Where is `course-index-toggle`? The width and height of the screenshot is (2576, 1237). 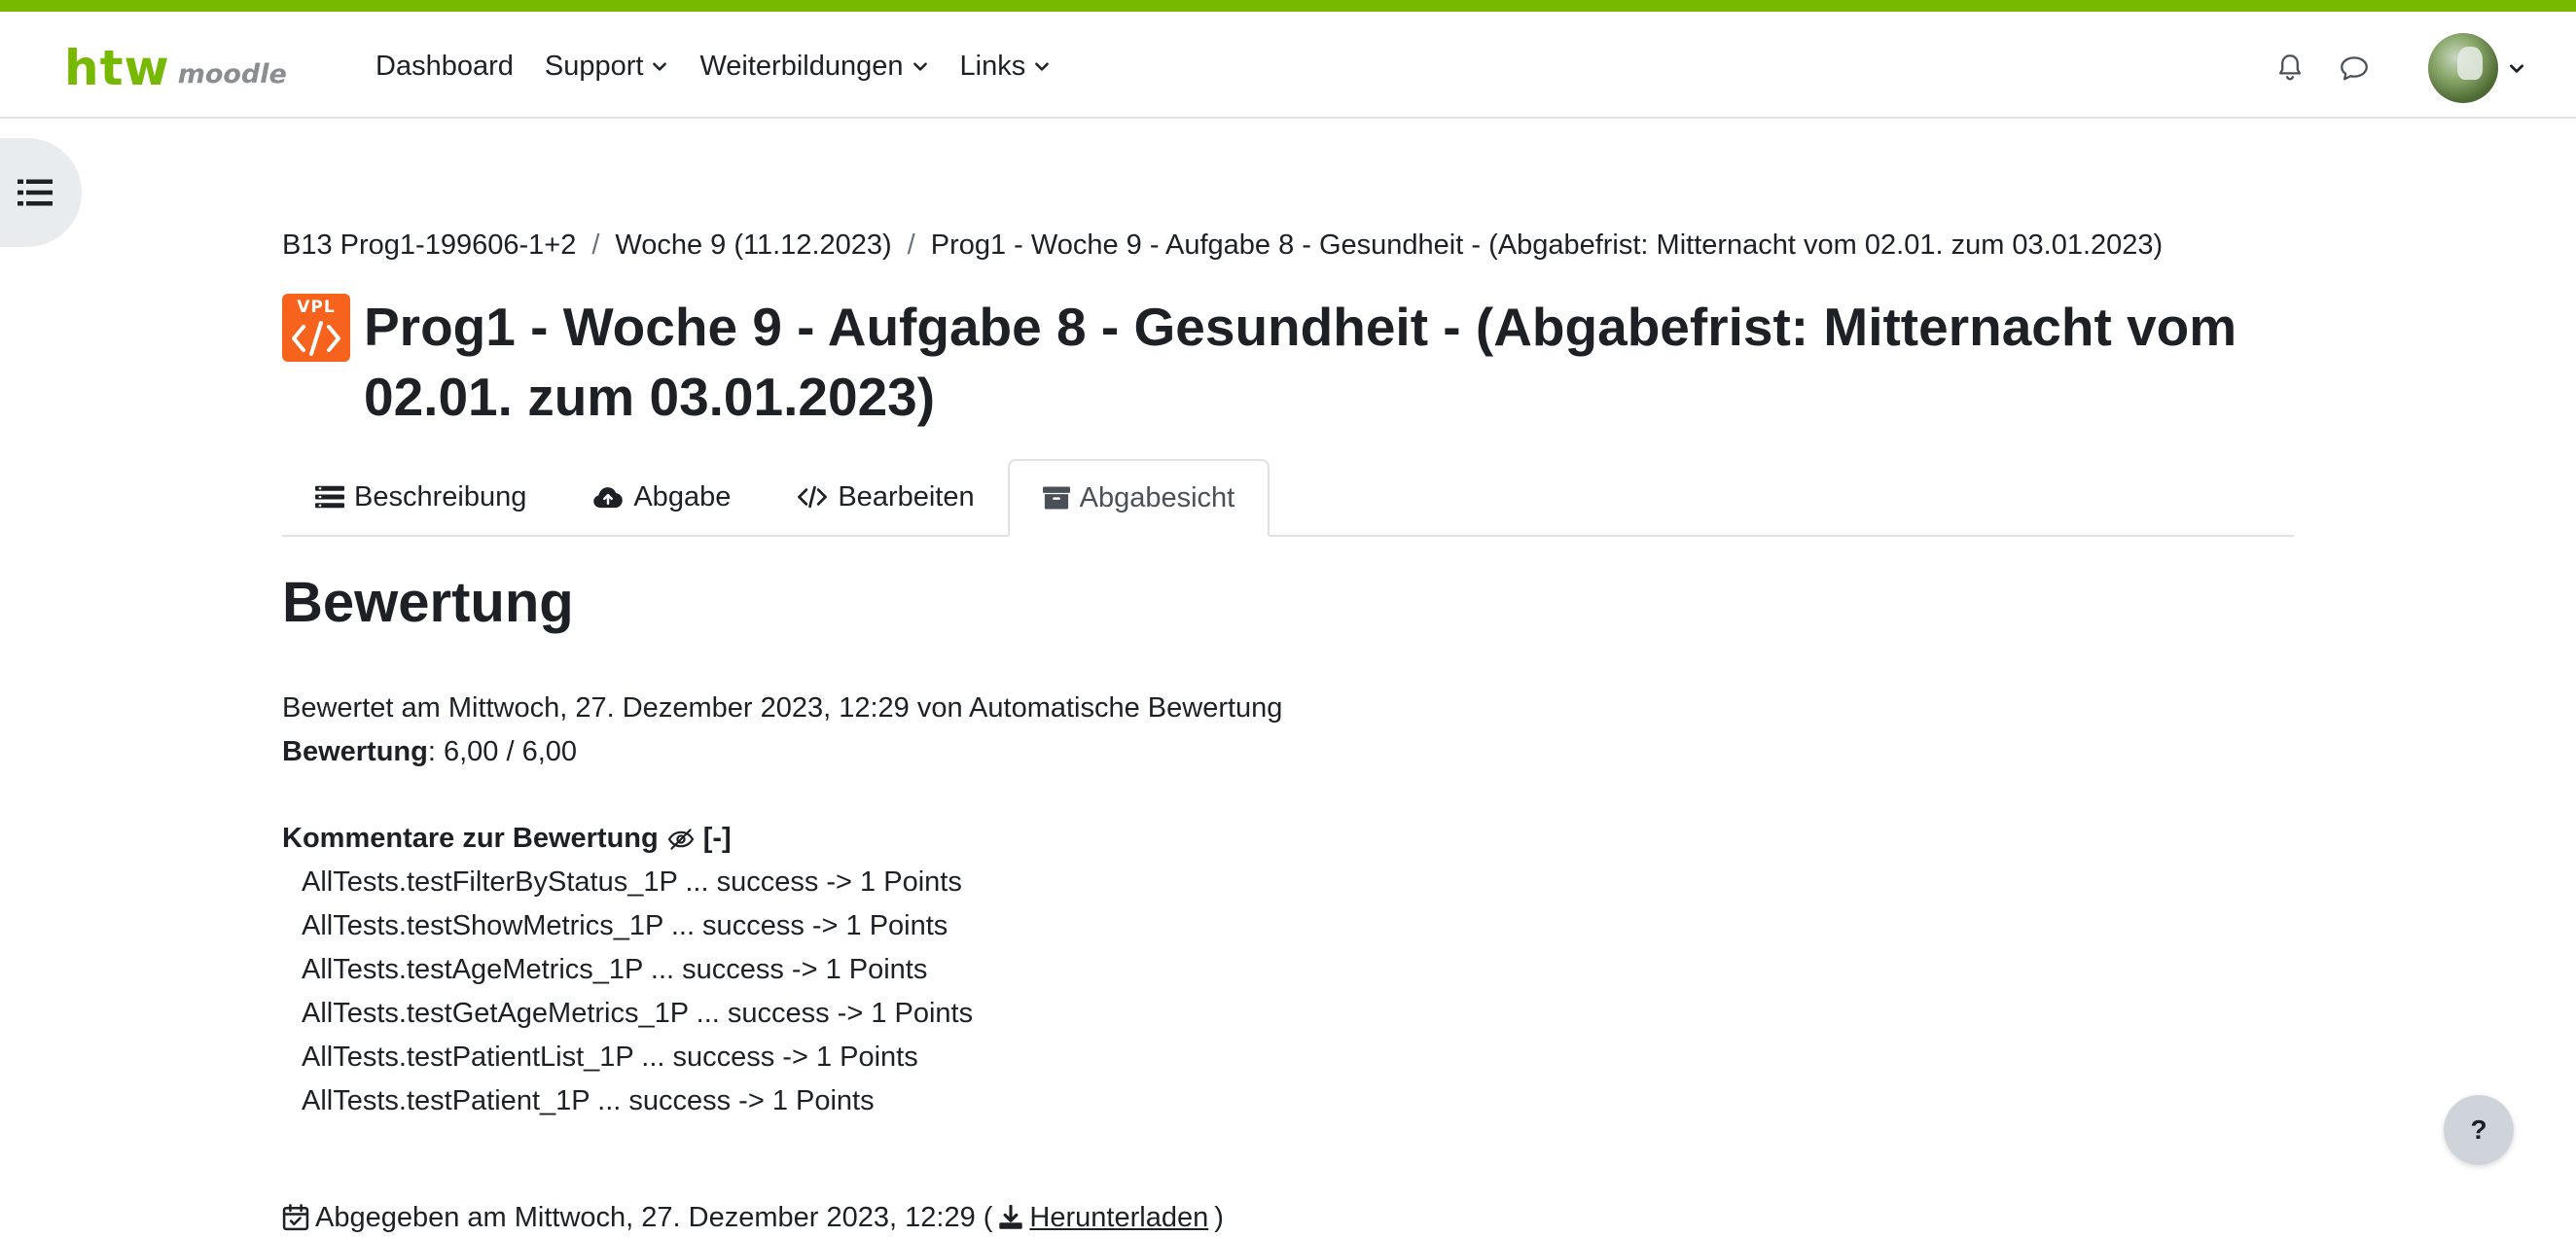 course-index-toggle is located at coordinates (41, 192).